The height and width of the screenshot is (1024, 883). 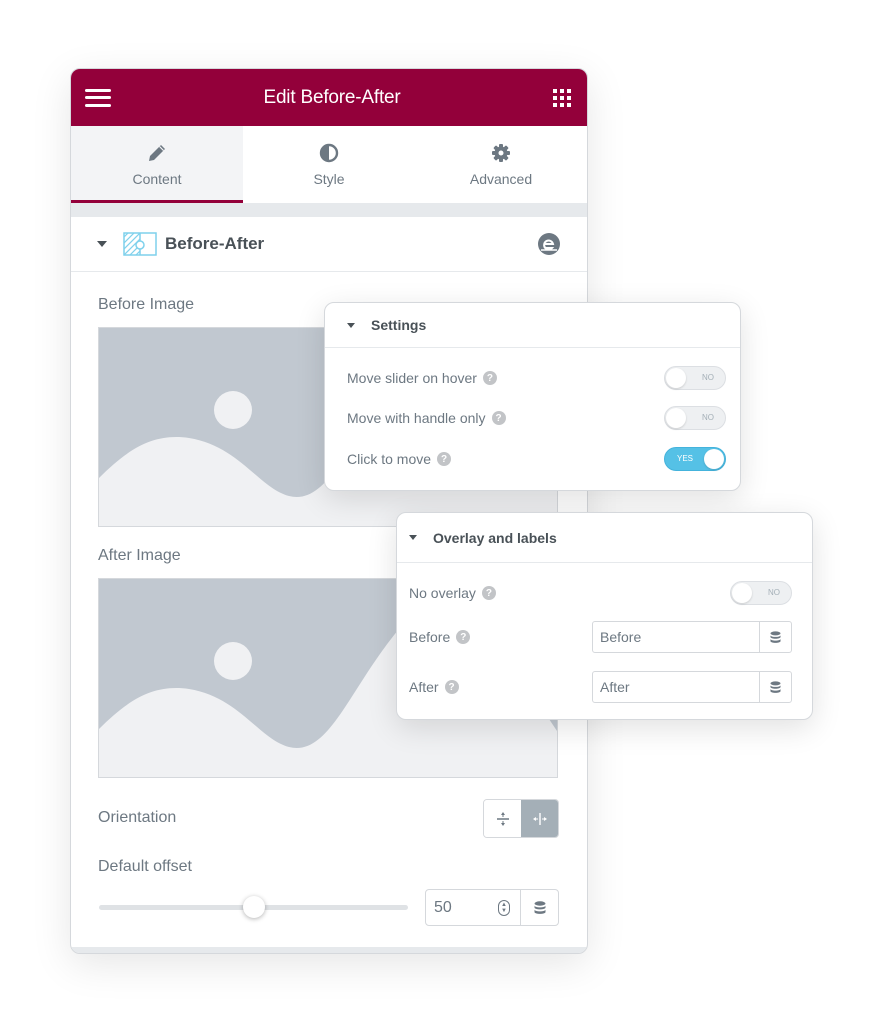 I want to click on default-offset-label: Default offset, so click(x=145, y=866).